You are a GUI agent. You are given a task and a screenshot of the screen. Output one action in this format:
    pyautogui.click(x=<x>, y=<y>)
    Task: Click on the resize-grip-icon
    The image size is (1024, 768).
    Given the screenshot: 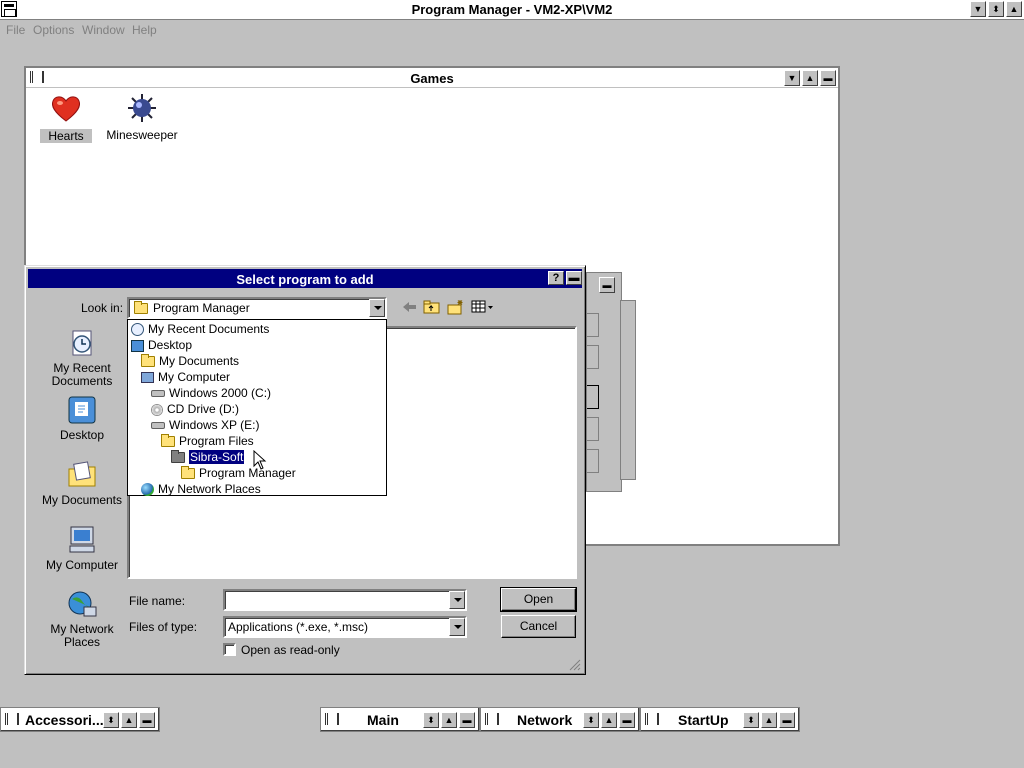 What is the action you would take?
    pyautogui.click(x=575, y=666)
    